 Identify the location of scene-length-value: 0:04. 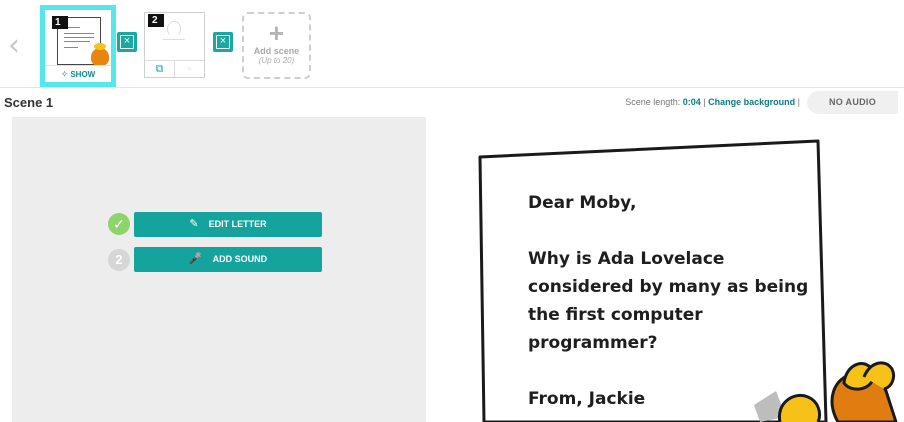
(691, 102).